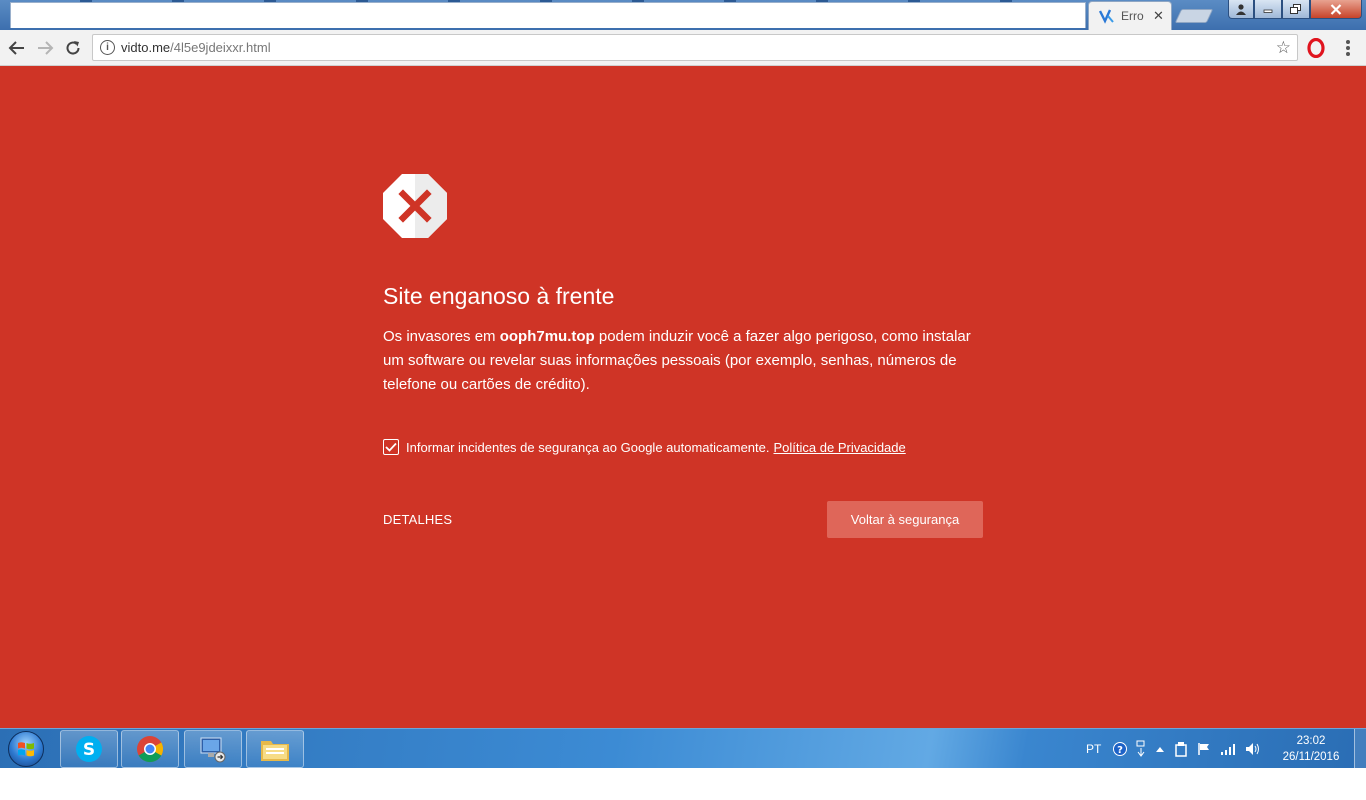 The image size is (1366, 800). I want to click on tab-title: Erro, so click(1132, 16).